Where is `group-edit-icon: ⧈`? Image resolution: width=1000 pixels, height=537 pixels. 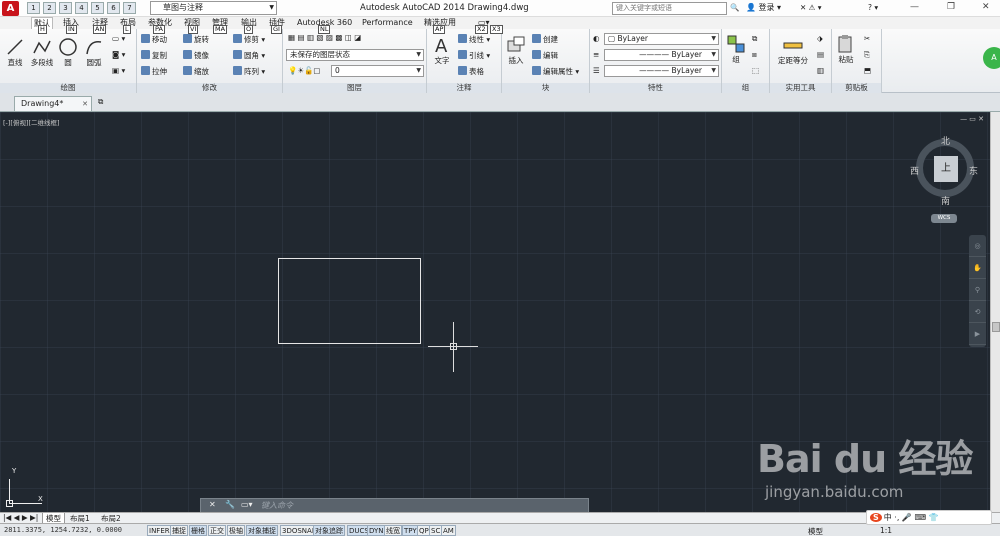
group-edit-icon: ⧈ is located at coordinates (754, 55).